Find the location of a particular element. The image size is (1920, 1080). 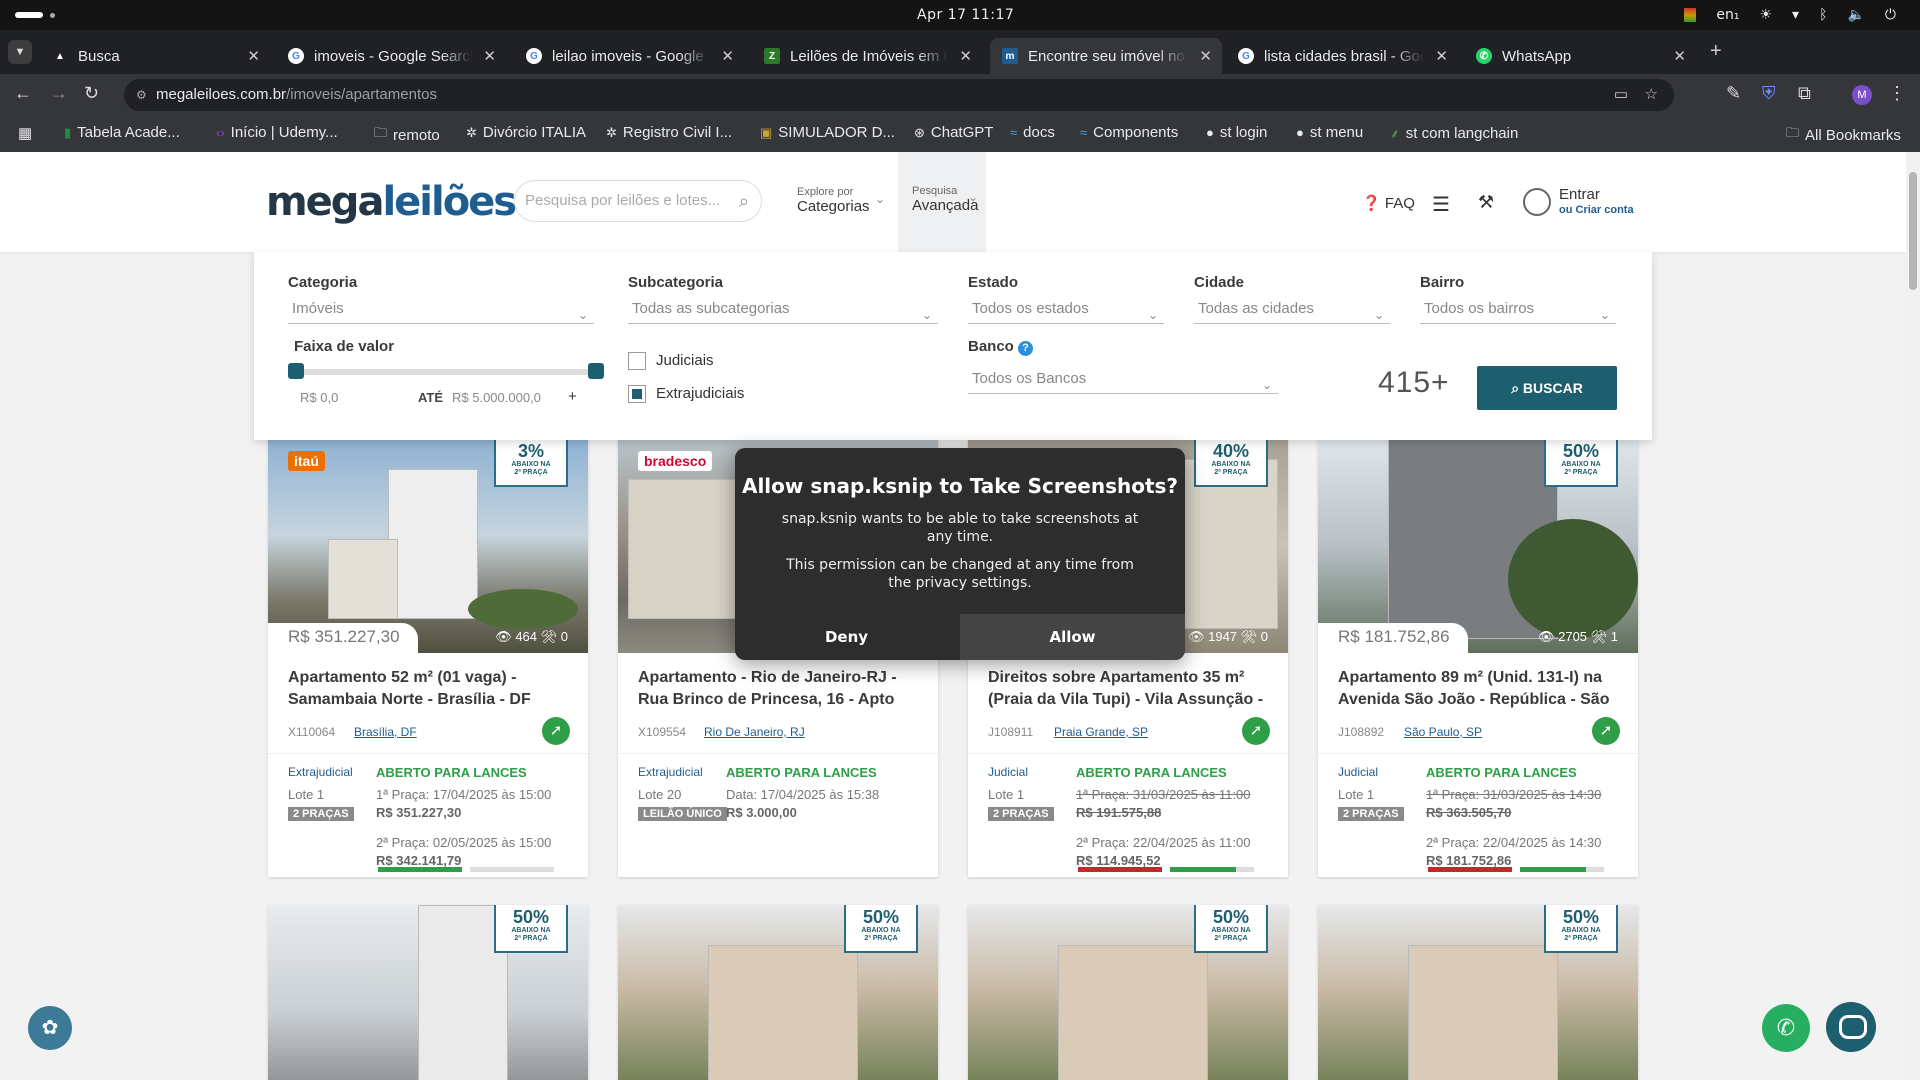

bookmark-star-icon: ☆ is located at coordinates (1651, 95).